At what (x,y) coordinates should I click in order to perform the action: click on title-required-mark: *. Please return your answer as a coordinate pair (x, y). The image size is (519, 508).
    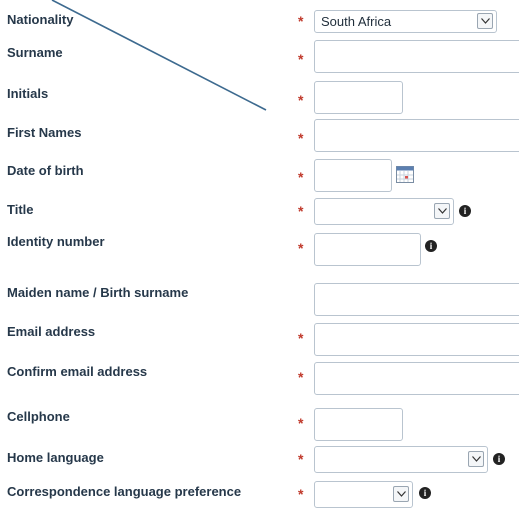
    Looking at the image, I should click on (301, 211).